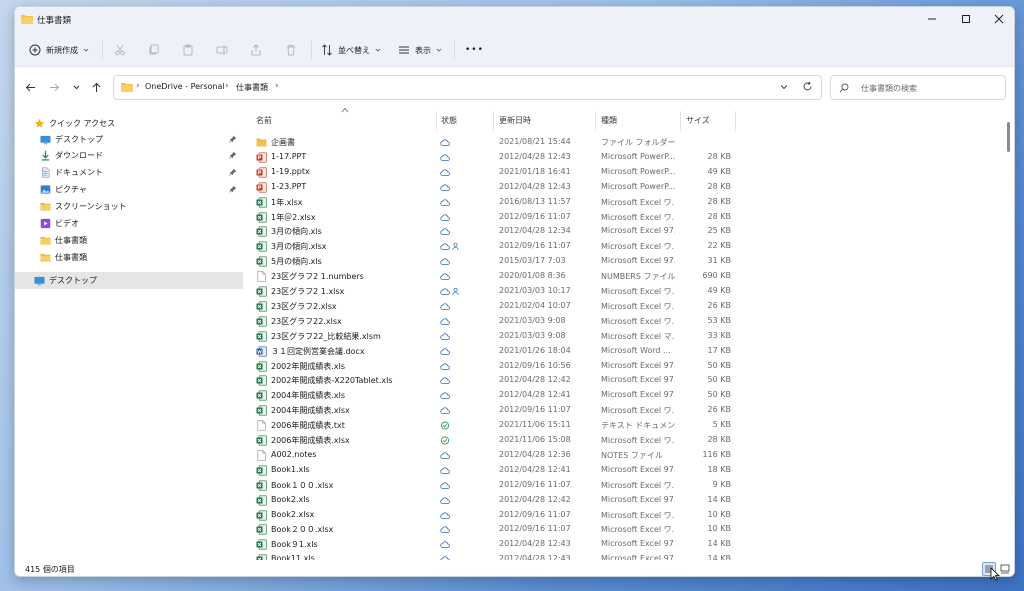 The width and height of the screenshot is (1024, 591). I want to click on column-header-name: 名前, so click(264, 120).